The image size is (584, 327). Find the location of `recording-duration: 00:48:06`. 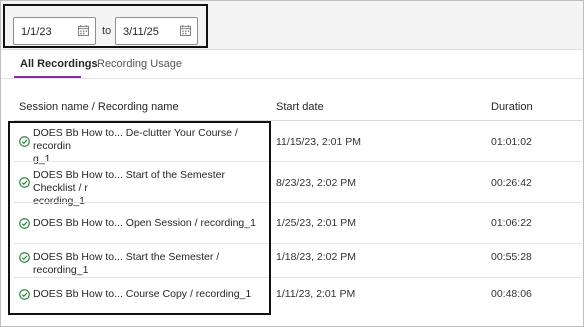

recording-duration: 00:48:06 is located at coordinates (511, 294).